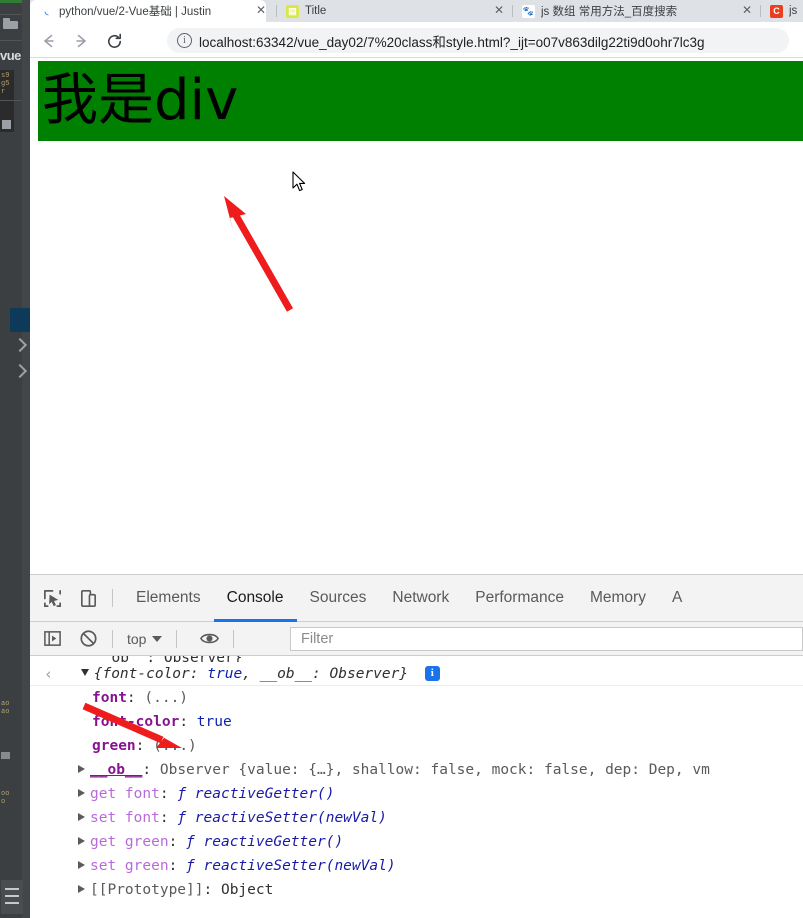 Image resolution: width=803 pixels, height=918 pixels. What do you see at coordinates (747, 10) in the screenshot?
I see `tab-close-button-3: ✕` at bounding box center [747, 10].